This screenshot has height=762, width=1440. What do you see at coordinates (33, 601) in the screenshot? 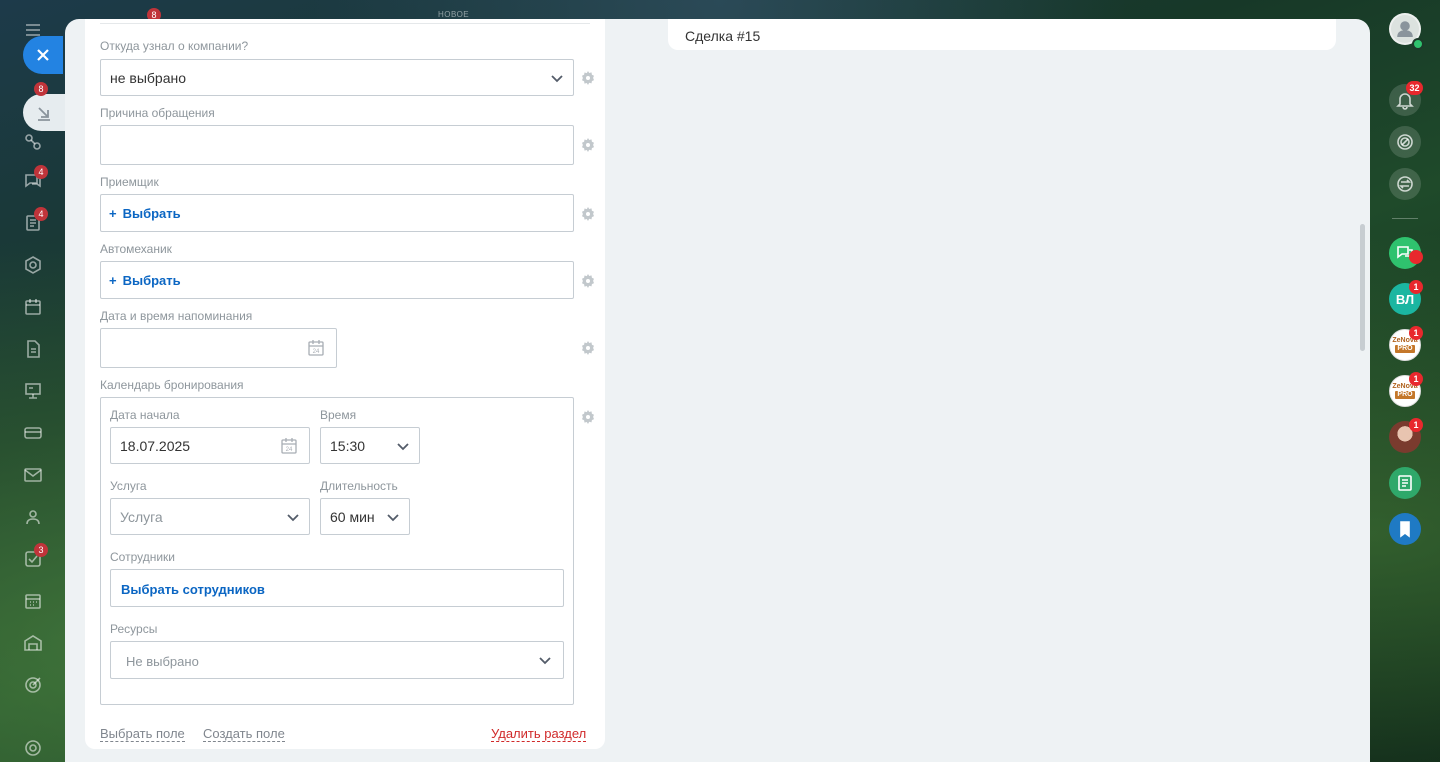
I see `schedule-icon` at bounding box center [33, 601].